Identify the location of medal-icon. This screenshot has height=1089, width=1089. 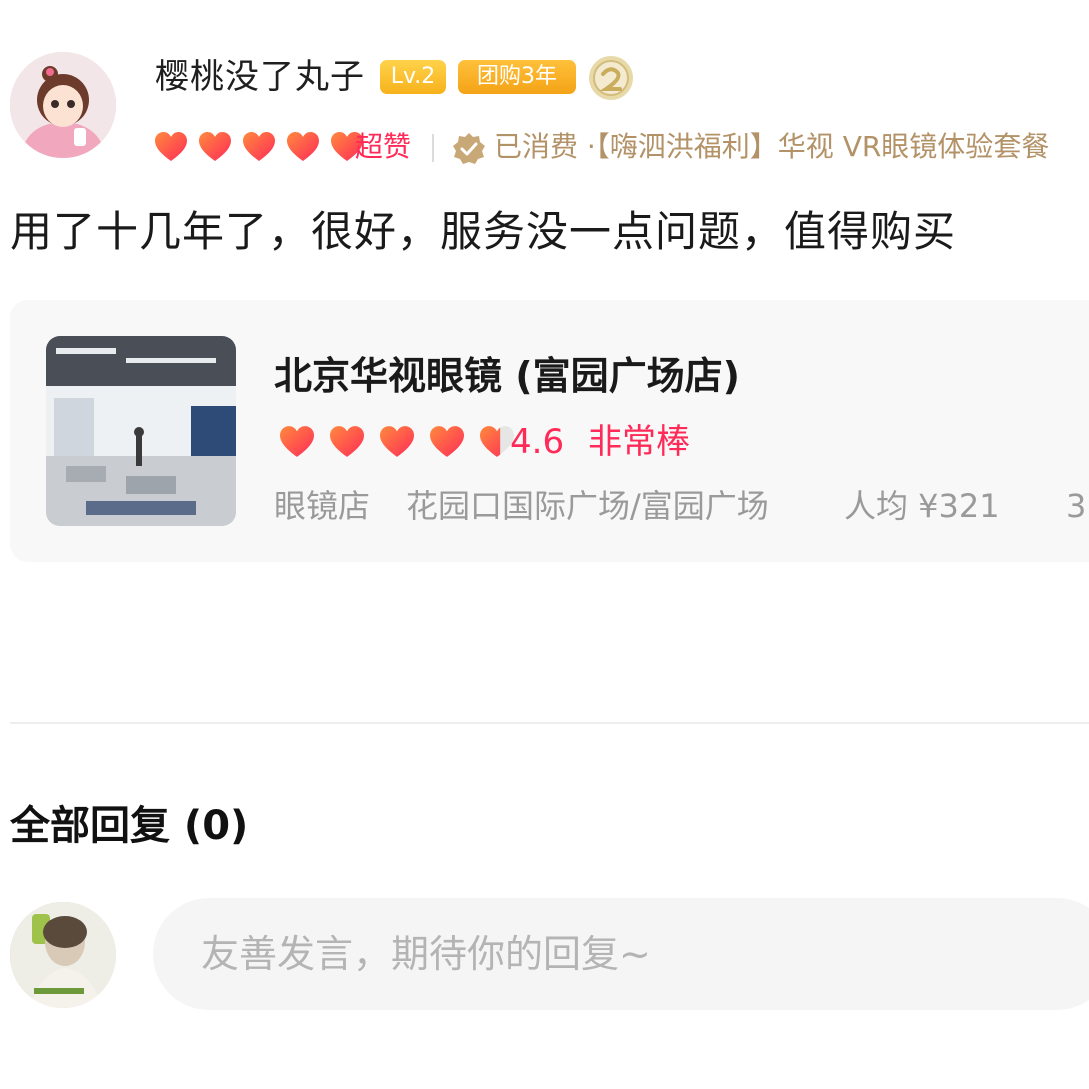
(611, 78).